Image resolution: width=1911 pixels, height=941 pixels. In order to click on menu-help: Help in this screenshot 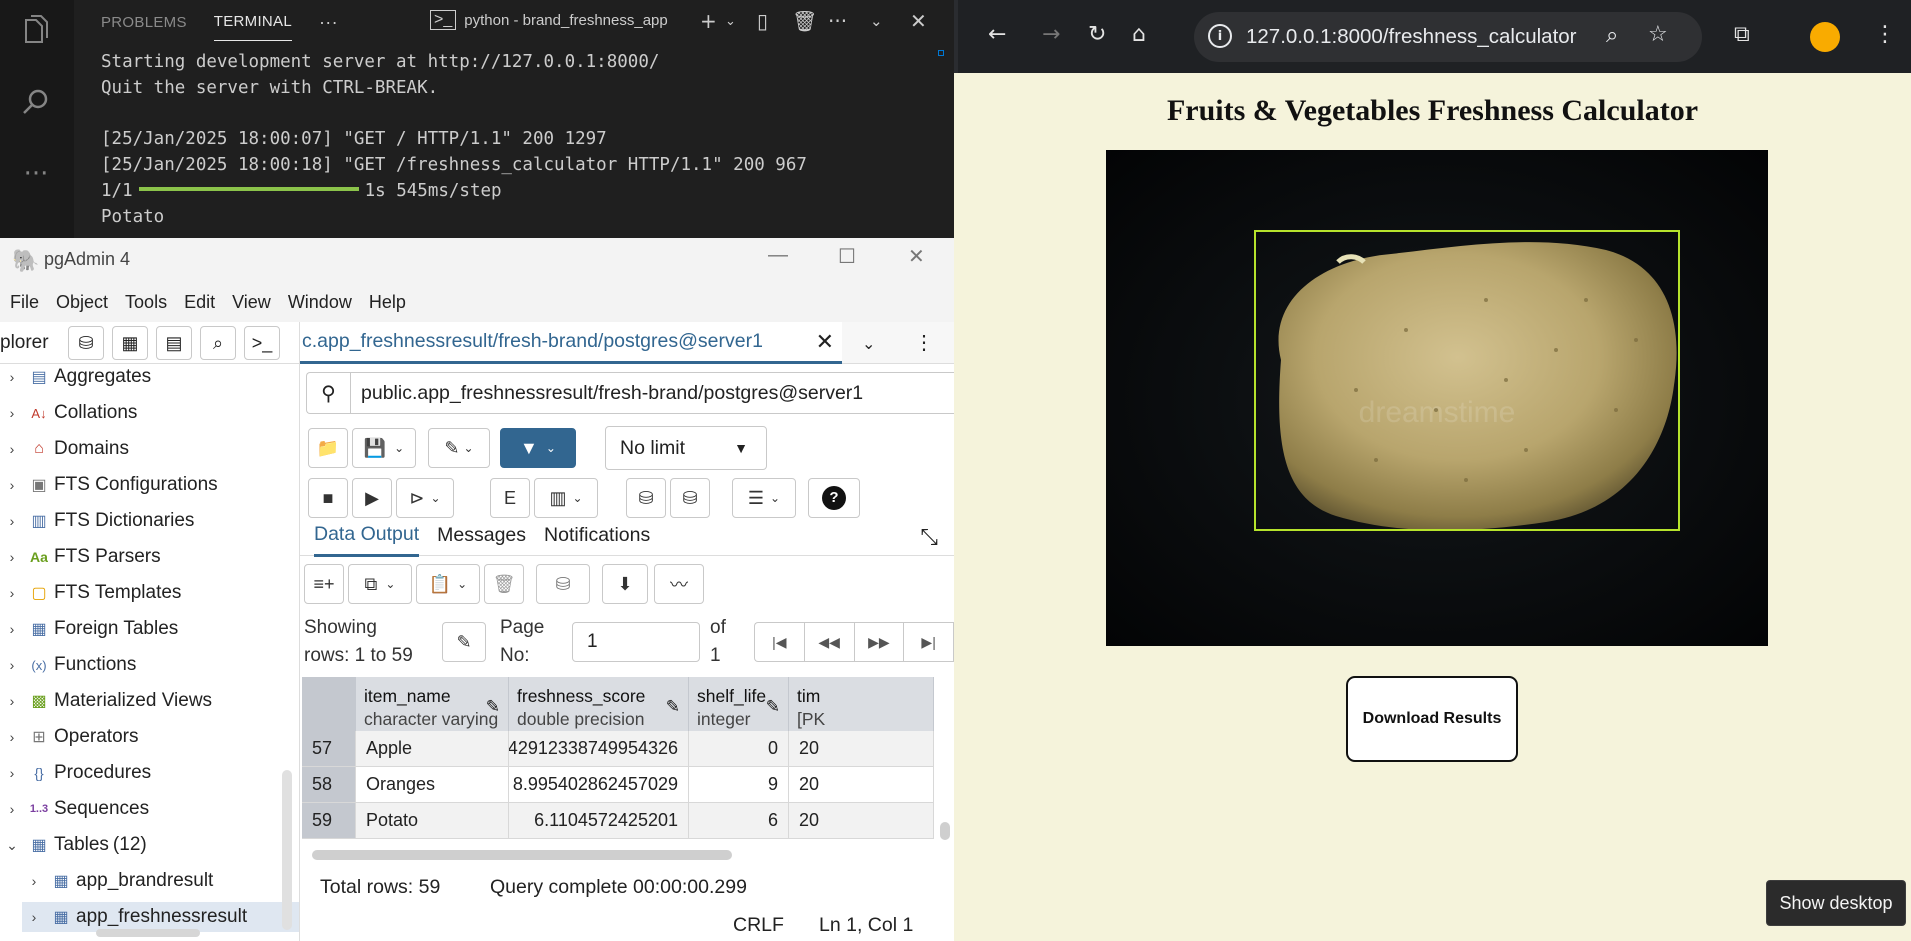, I will do `click(387, 302)`.